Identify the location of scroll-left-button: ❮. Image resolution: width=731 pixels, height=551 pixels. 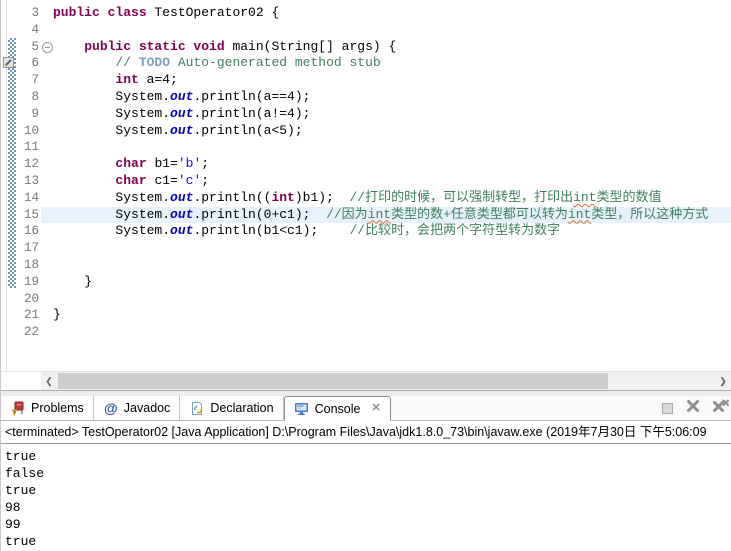
(49, 381).